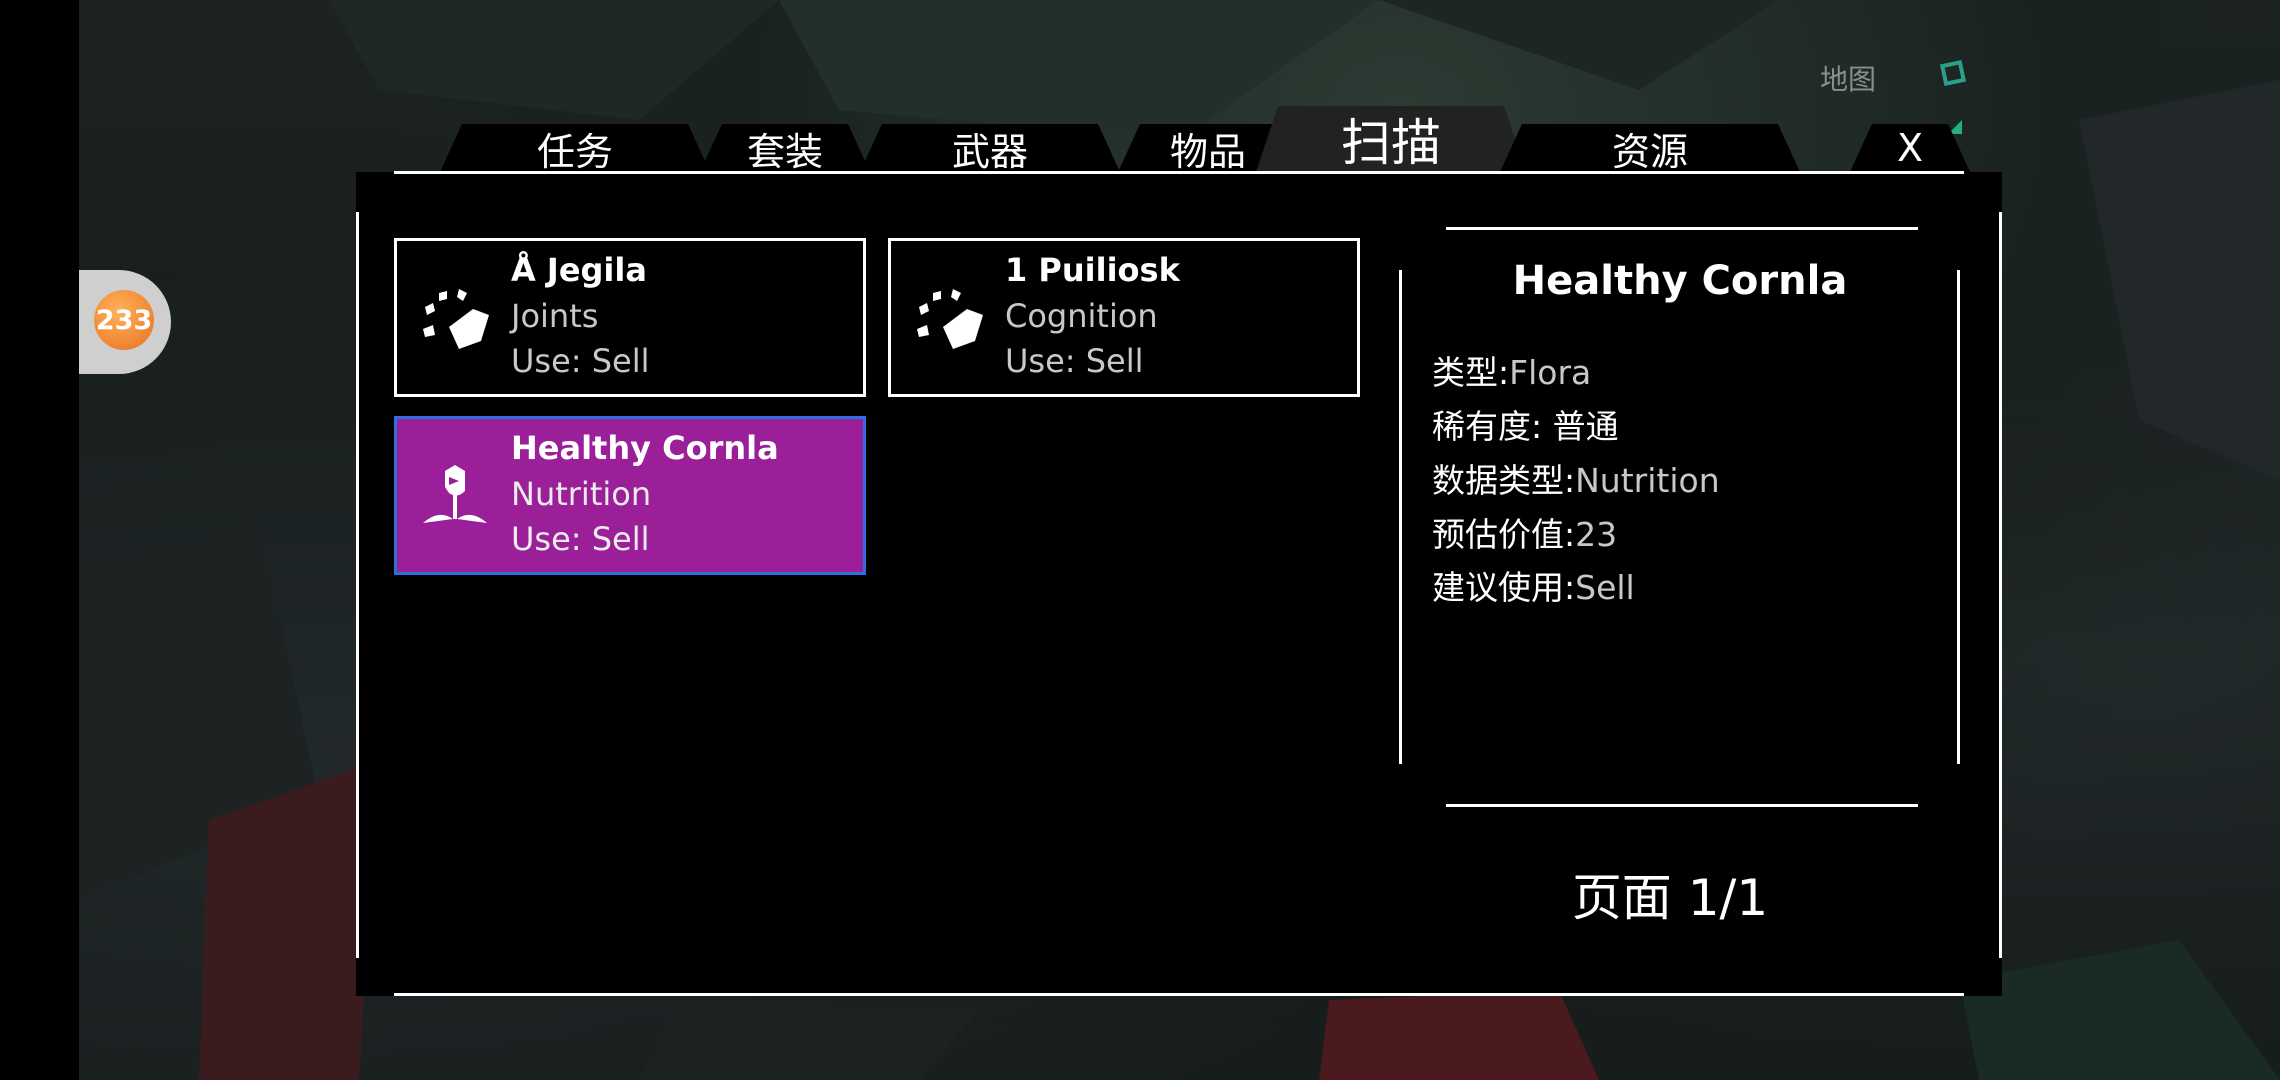 Image resolution: width=2280 pixels, height=1080 pixels. I want to click on detail-type-label: 类型:, so click(1471, 372).